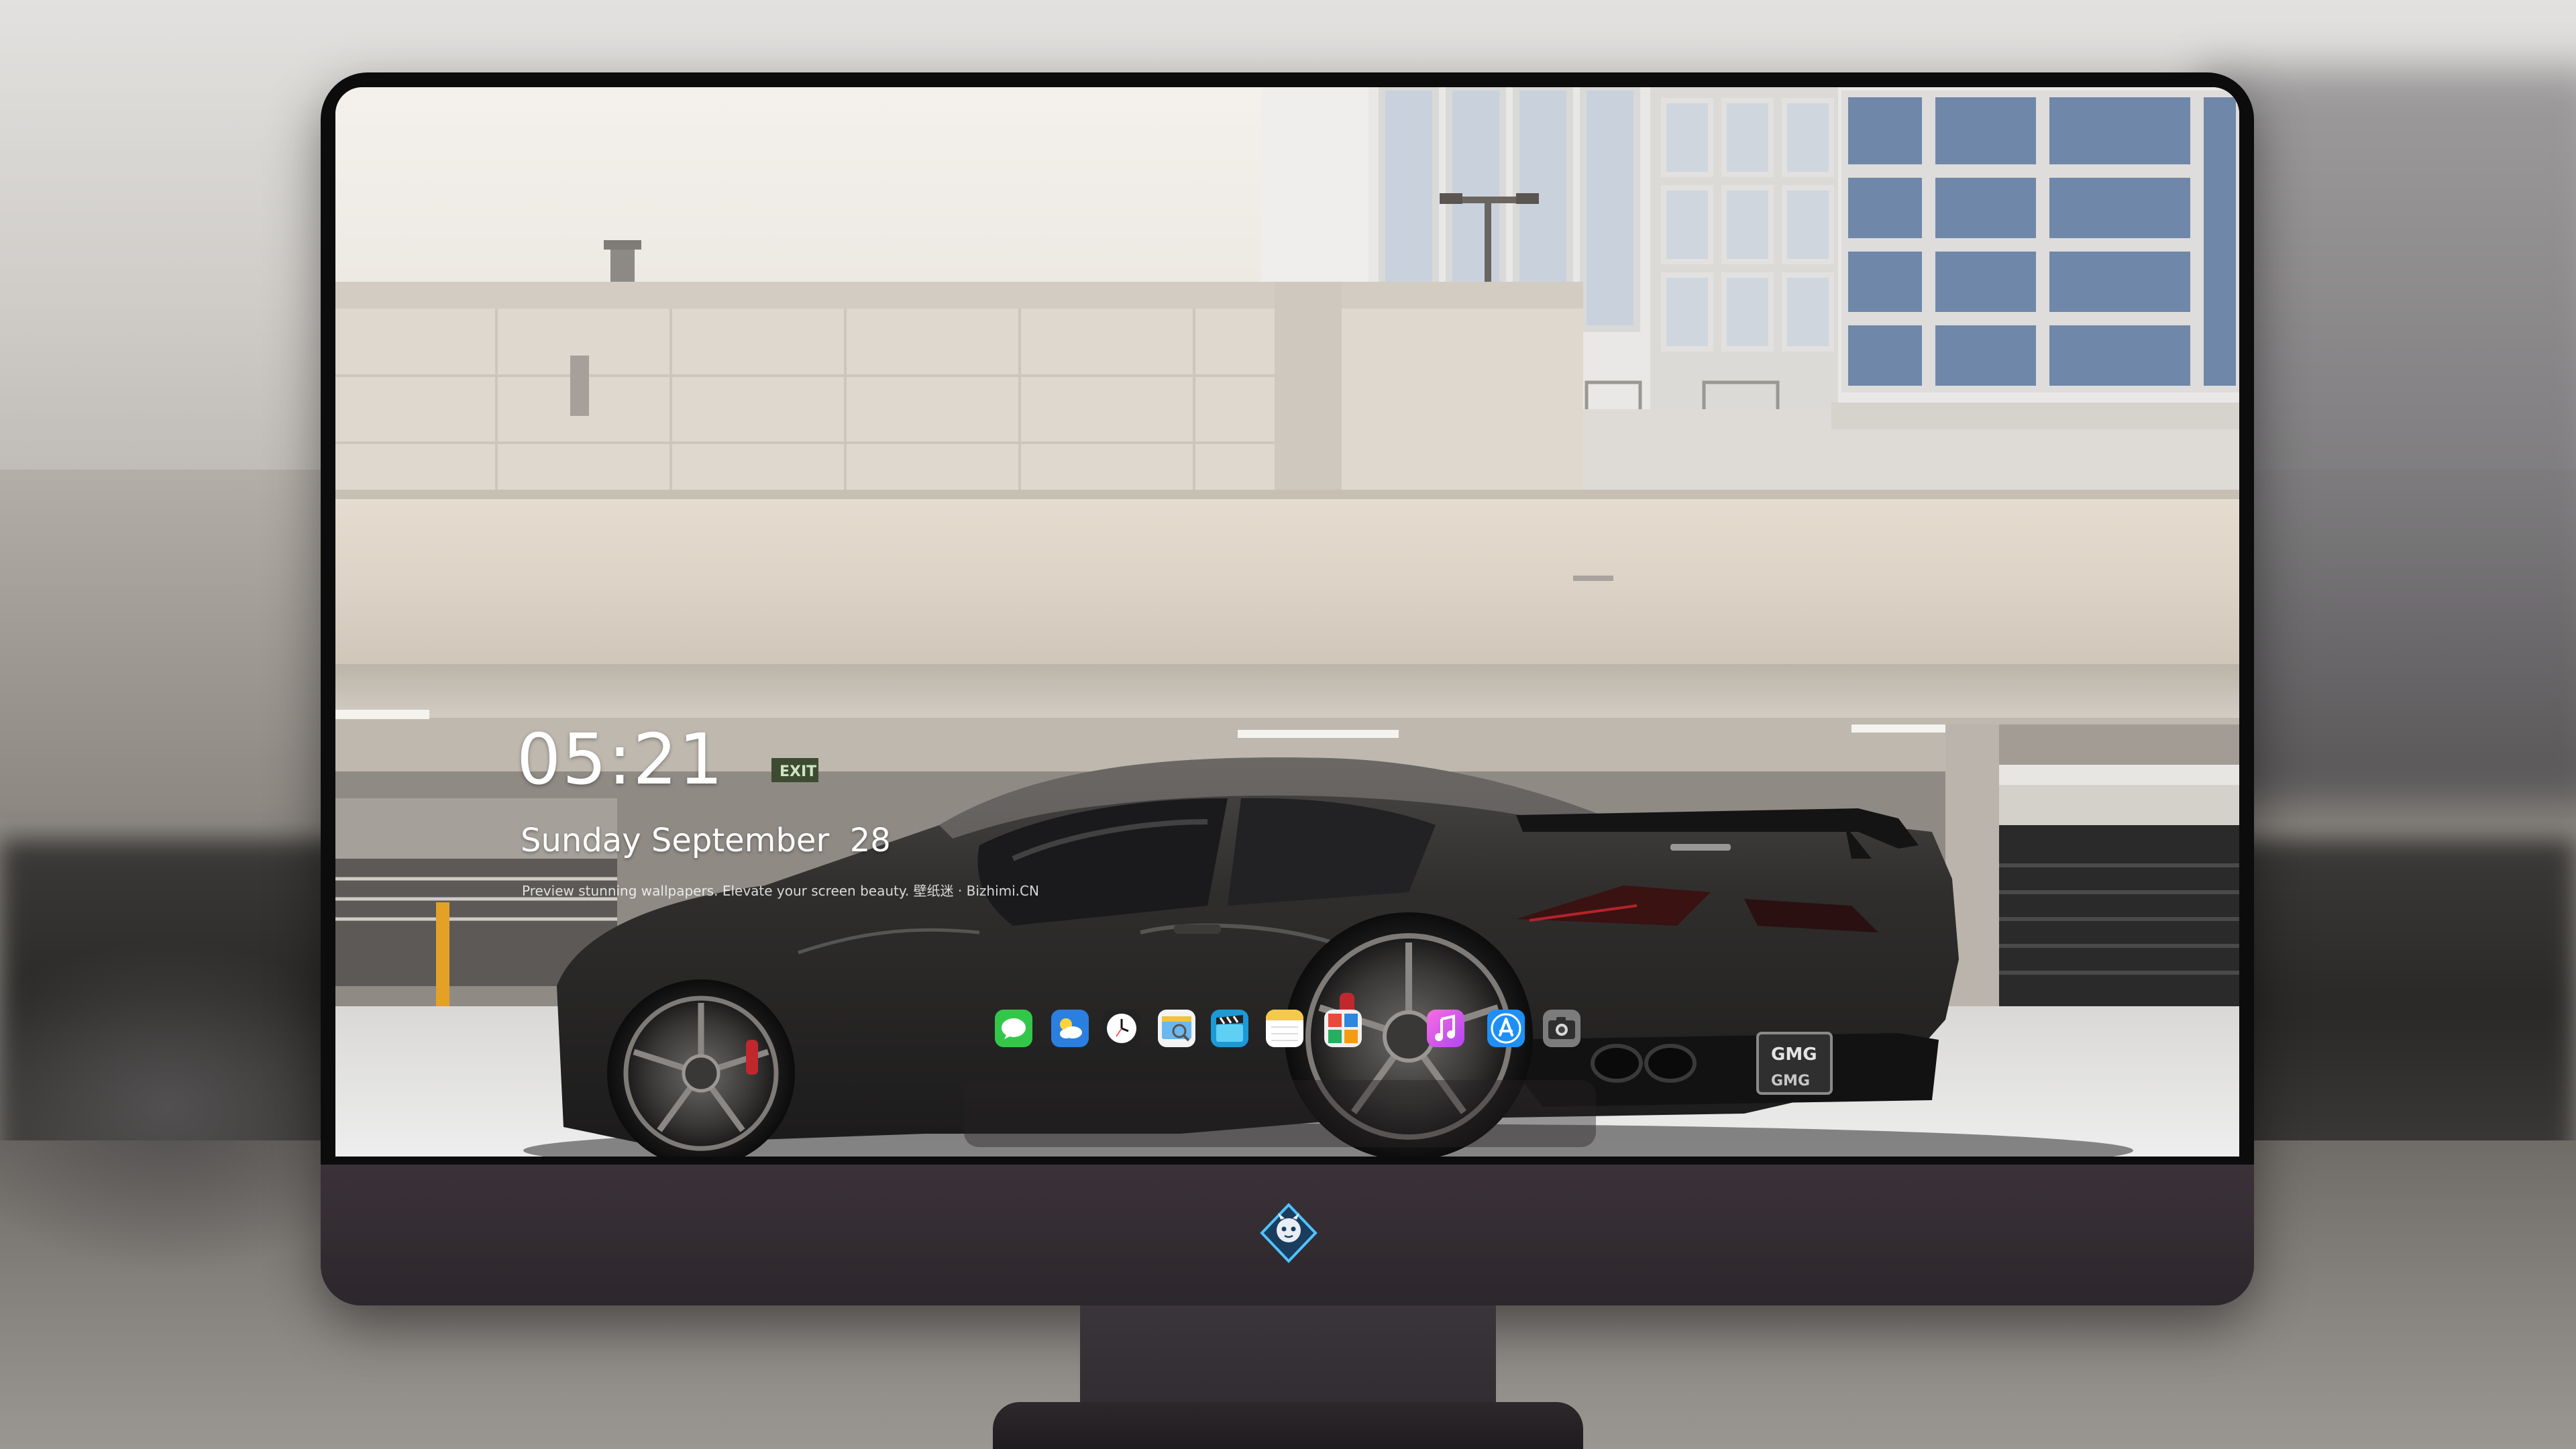 The image size is (2576, 1449). Describe the element at coordinates (1506, 1028) in the screenshot. I see `app-store-icon` at that location.